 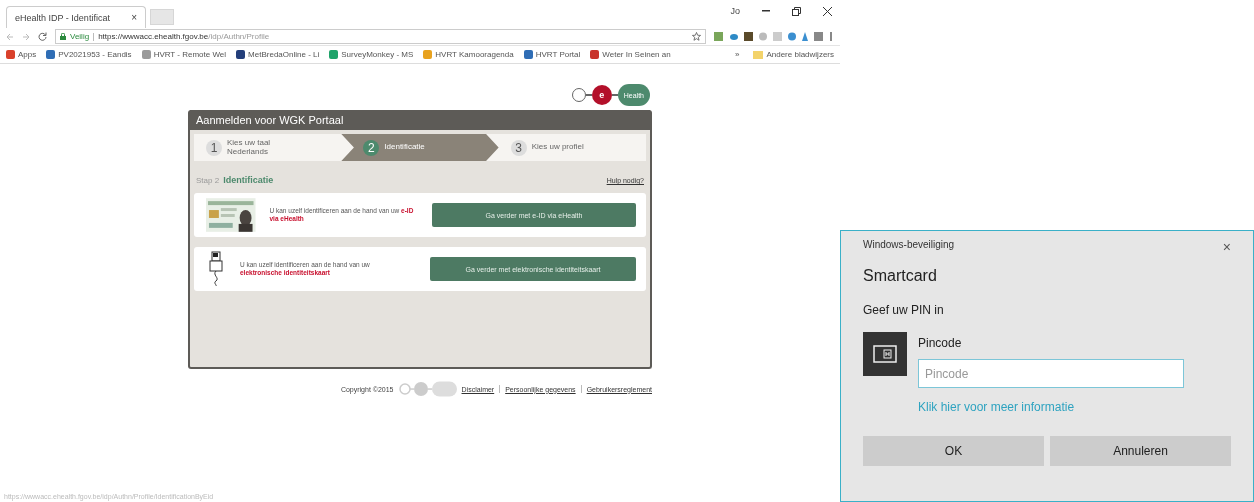 I want to click on bookmark: Apps, so click(x=21, y=54).